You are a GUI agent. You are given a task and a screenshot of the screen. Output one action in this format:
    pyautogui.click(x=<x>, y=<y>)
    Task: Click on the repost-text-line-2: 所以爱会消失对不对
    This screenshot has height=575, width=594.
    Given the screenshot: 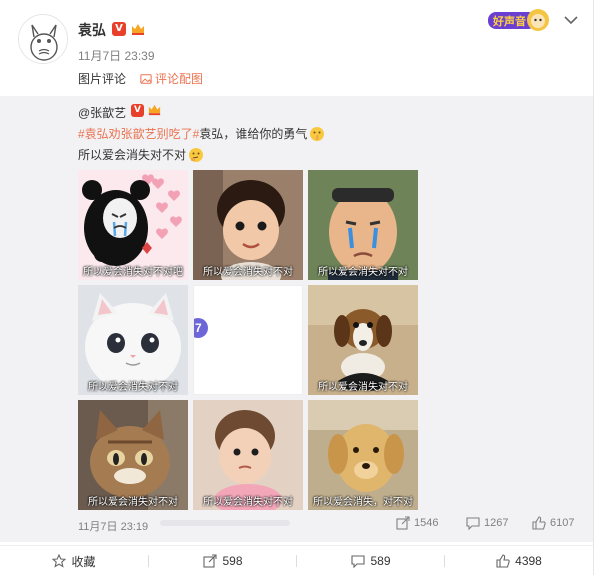 What is the action you would take?
    pyautogui.click(x=141, y=154)
    